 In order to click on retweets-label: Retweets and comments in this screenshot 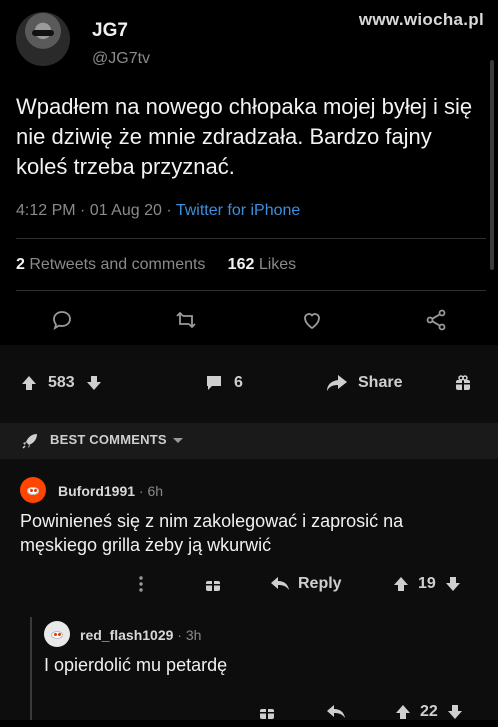, I will do `click(115, 264)`.